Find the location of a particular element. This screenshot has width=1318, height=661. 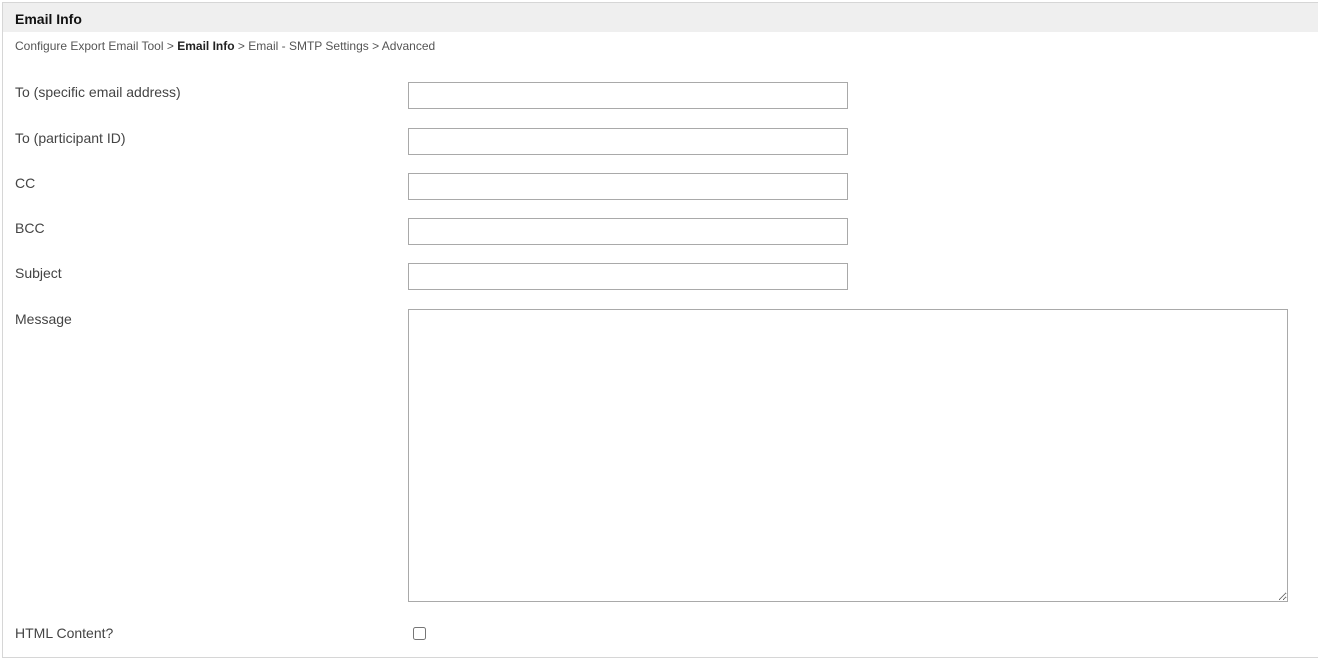

breadcrumb-smtp-settings: Email - SMTP Settings is located at coordinates (308, 46).